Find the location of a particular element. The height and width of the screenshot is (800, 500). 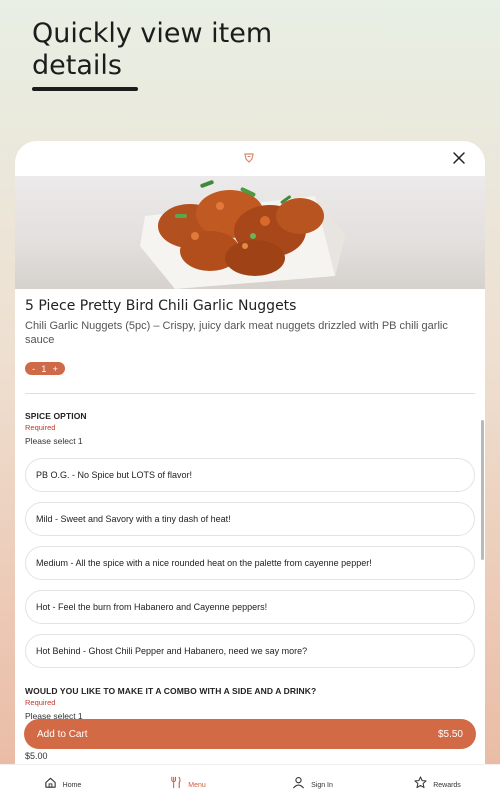

tab-menu: Menu is located at coordinates (188, 782).